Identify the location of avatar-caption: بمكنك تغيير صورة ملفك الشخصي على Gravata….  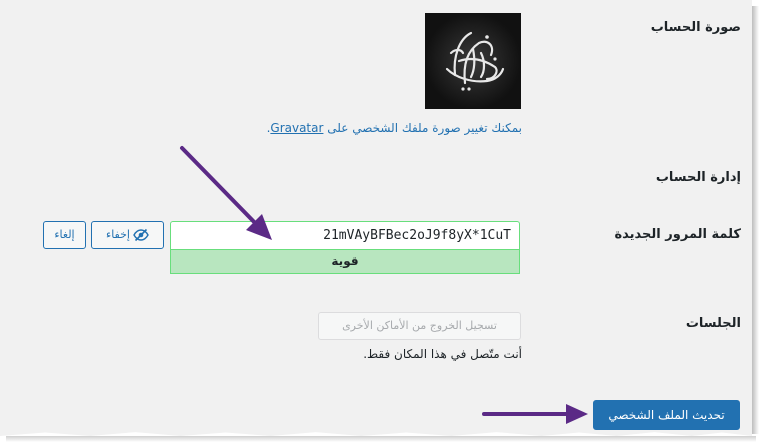
(376, 128).